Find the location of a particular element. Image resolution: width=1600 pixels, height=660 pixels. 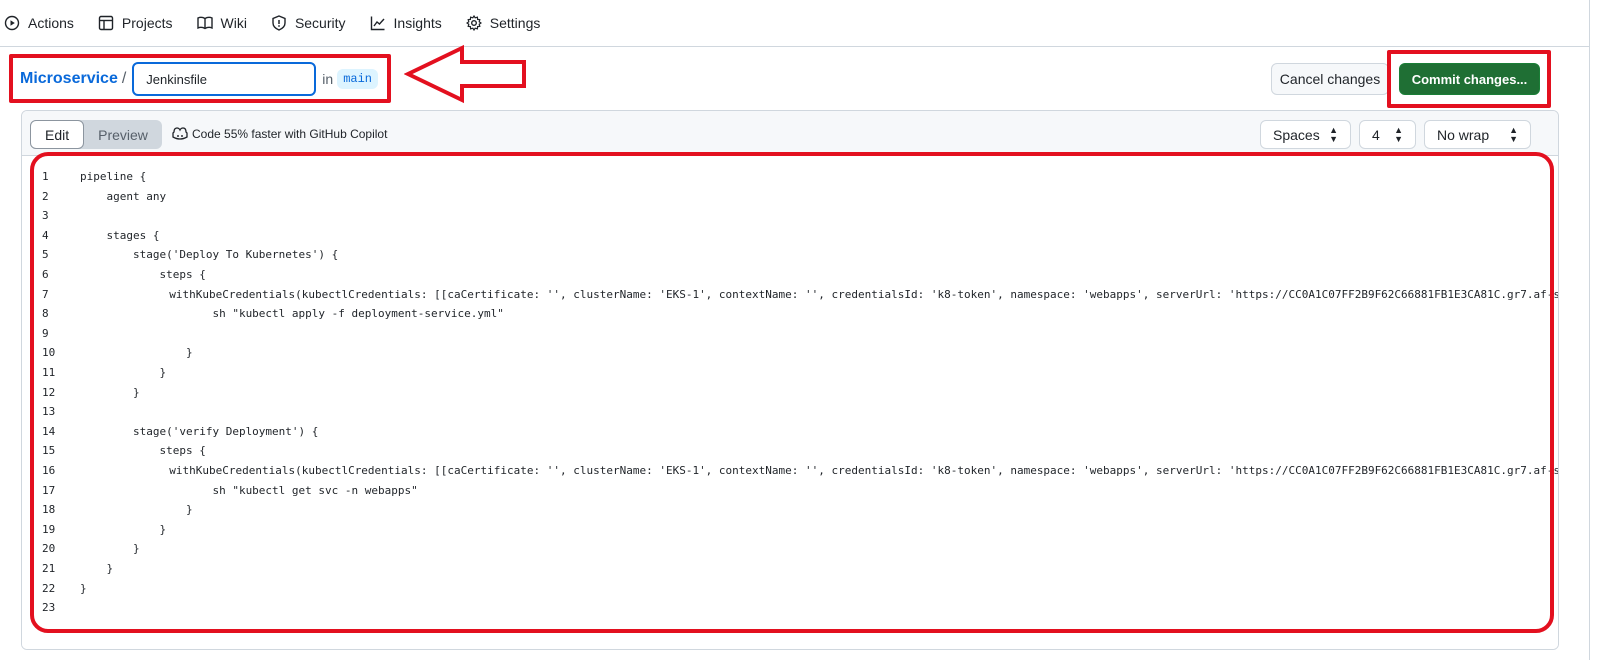

repo-link: Microservice is located at coordinates (69, 79).